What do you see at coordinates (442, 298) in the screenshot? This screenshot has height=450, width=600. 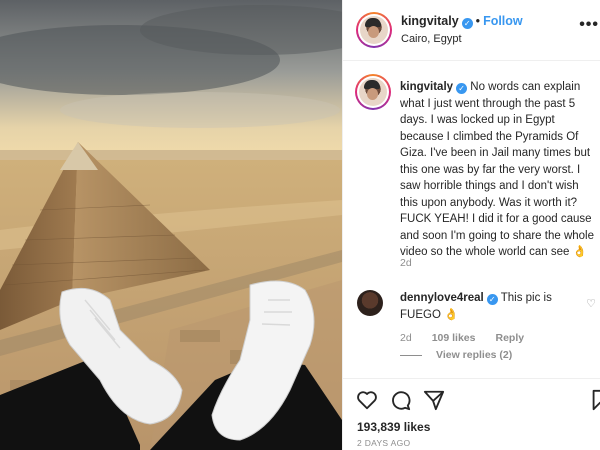 I see `comment-username: dennylove4real` at bounding box center [442, 298].